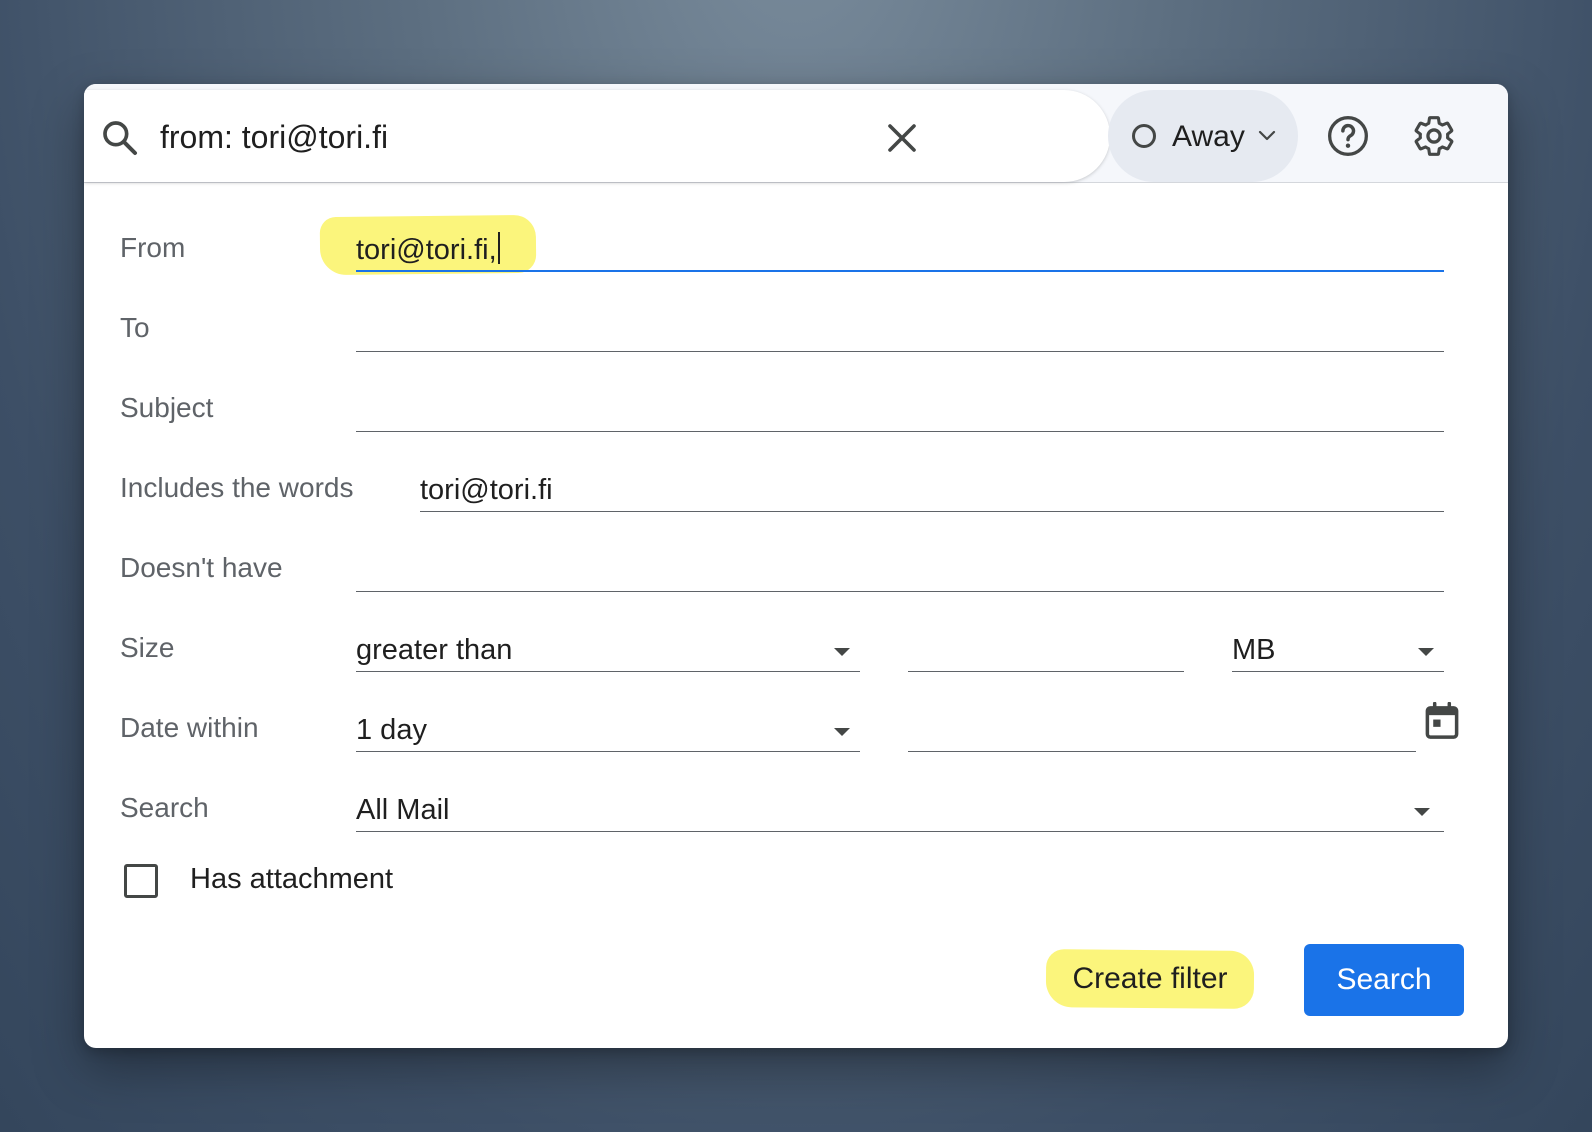 The width and height of the screenshot is (1592, 1132). I want to click on size-unit-select: MB, so click(1338, 650).